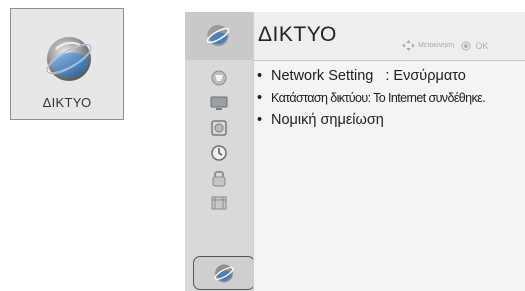 This screenshot has width=525, height=291. I want to click on picture-icon, so click(219, 77).